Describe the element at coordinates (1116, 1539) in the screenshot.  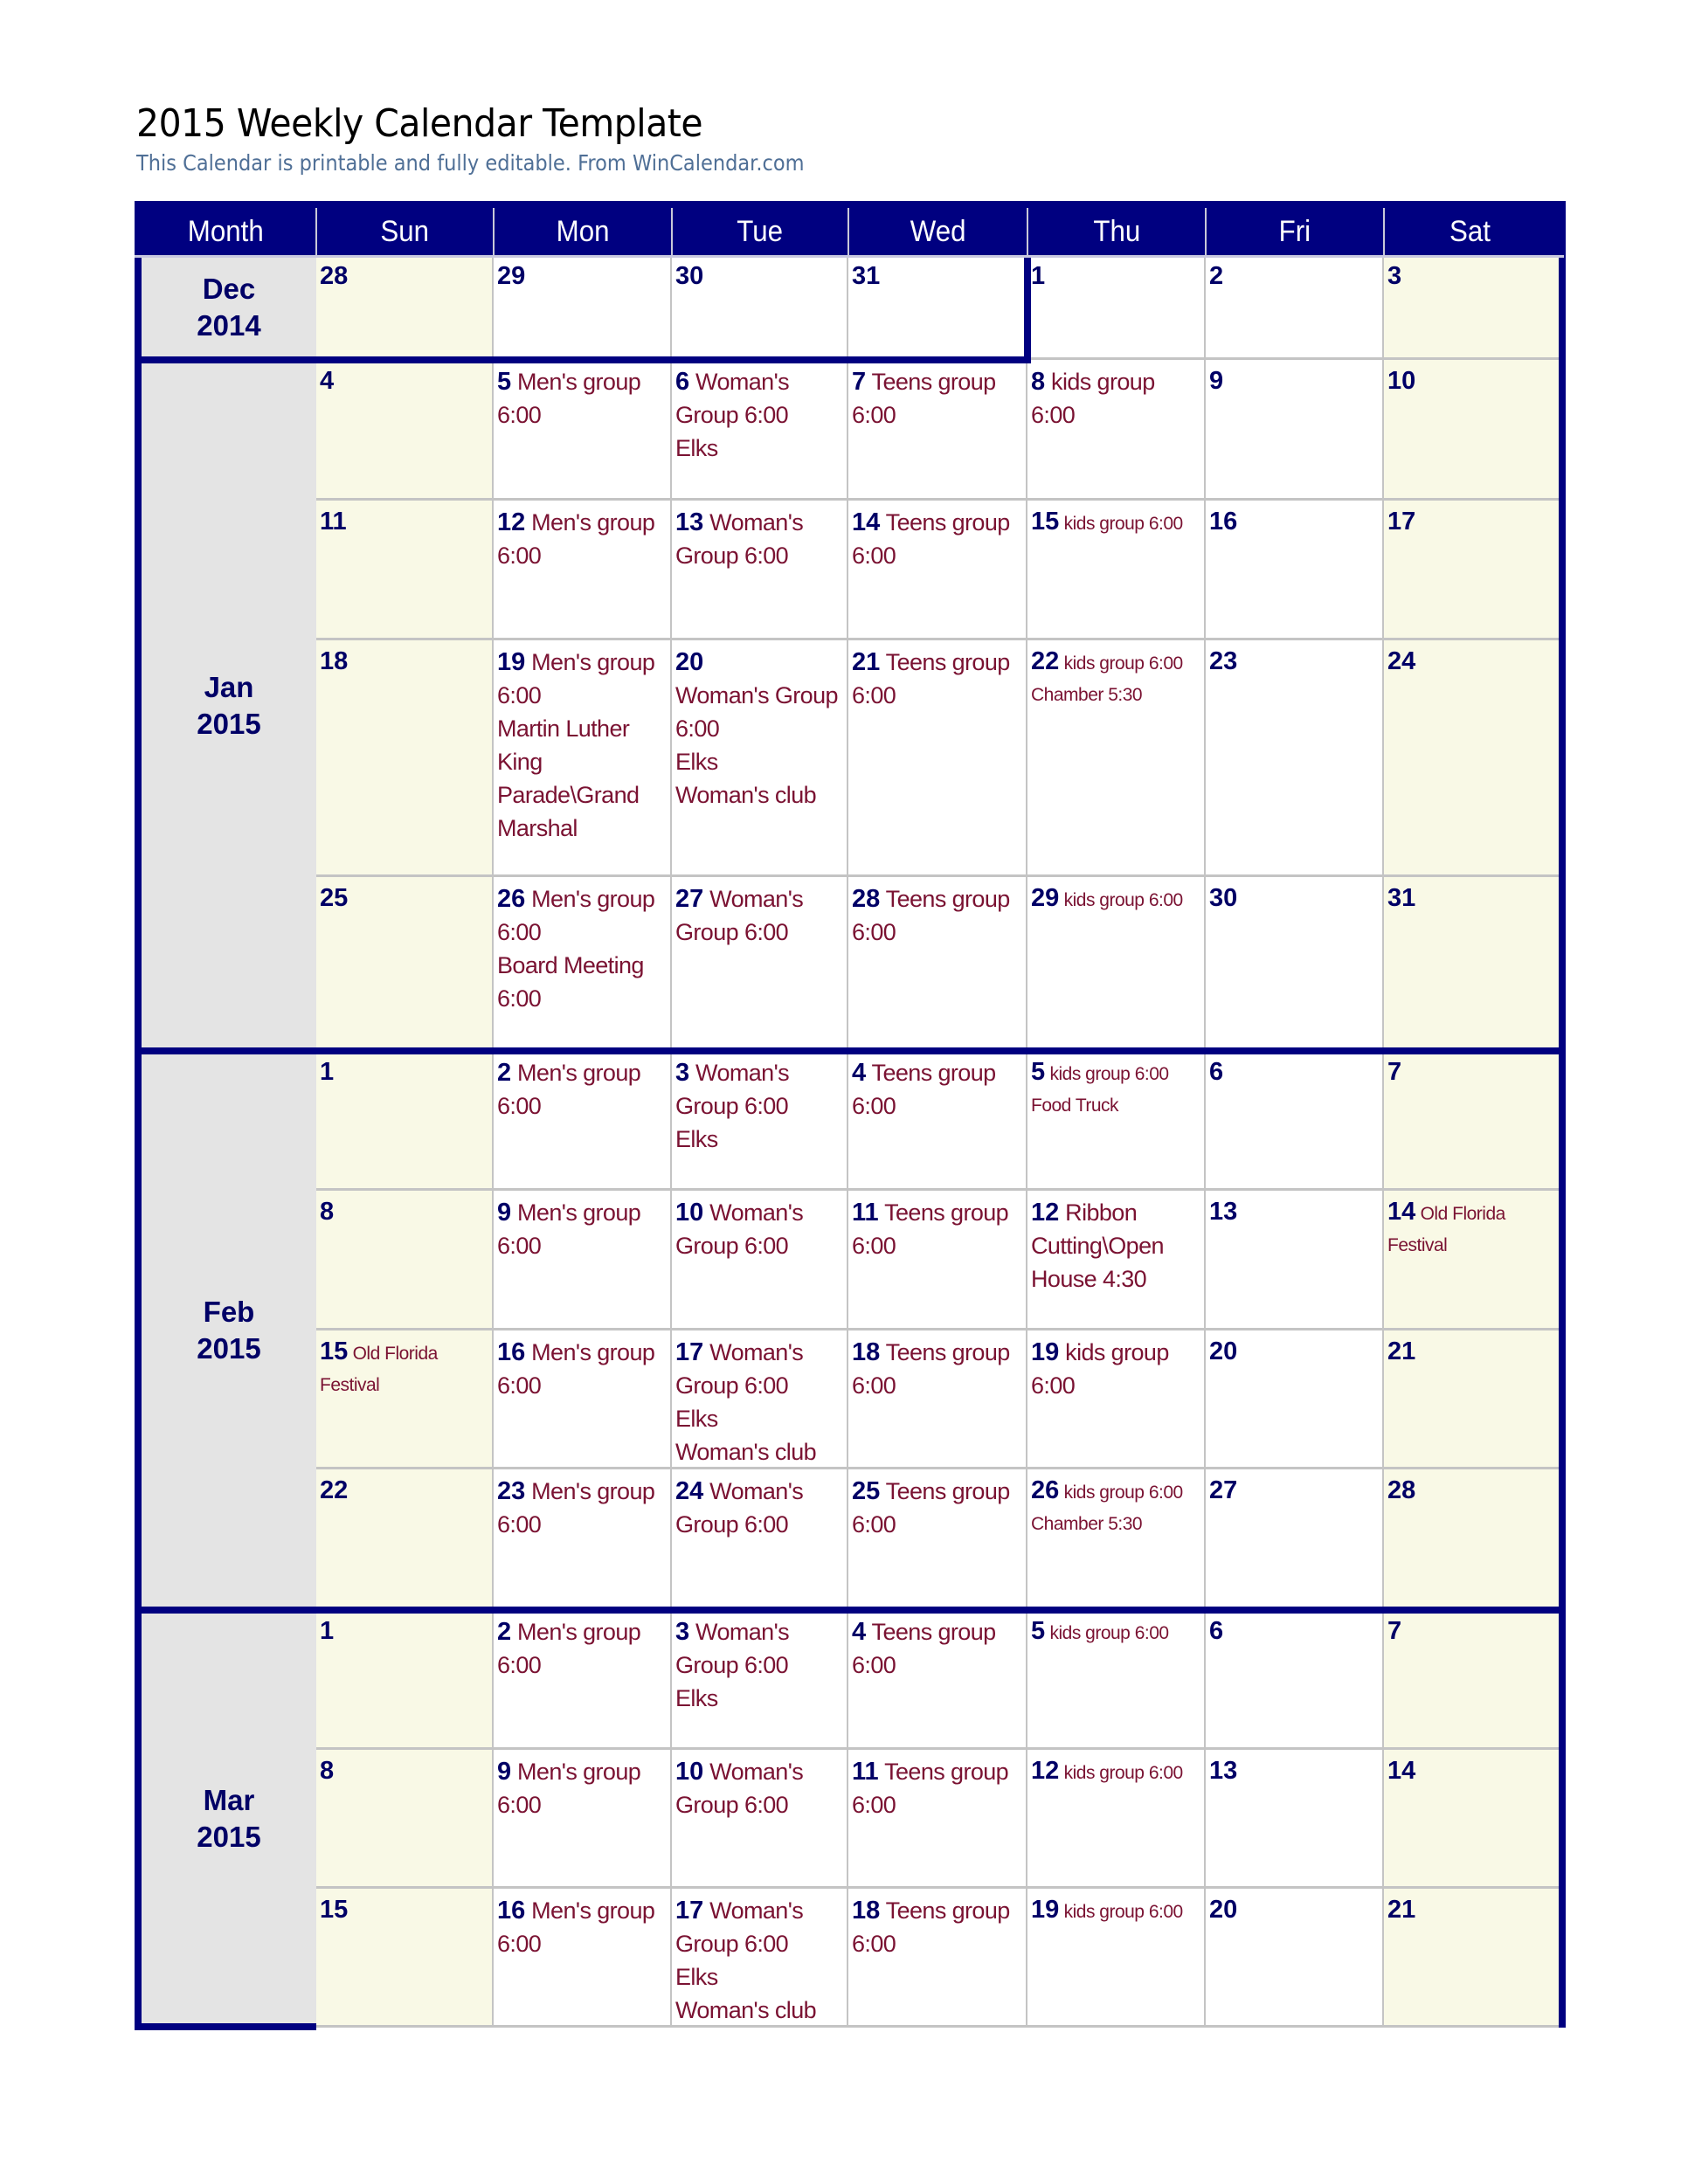
I see `day-cell-thu: 26 kids group 6:00 Chamber 5:30` at that location.